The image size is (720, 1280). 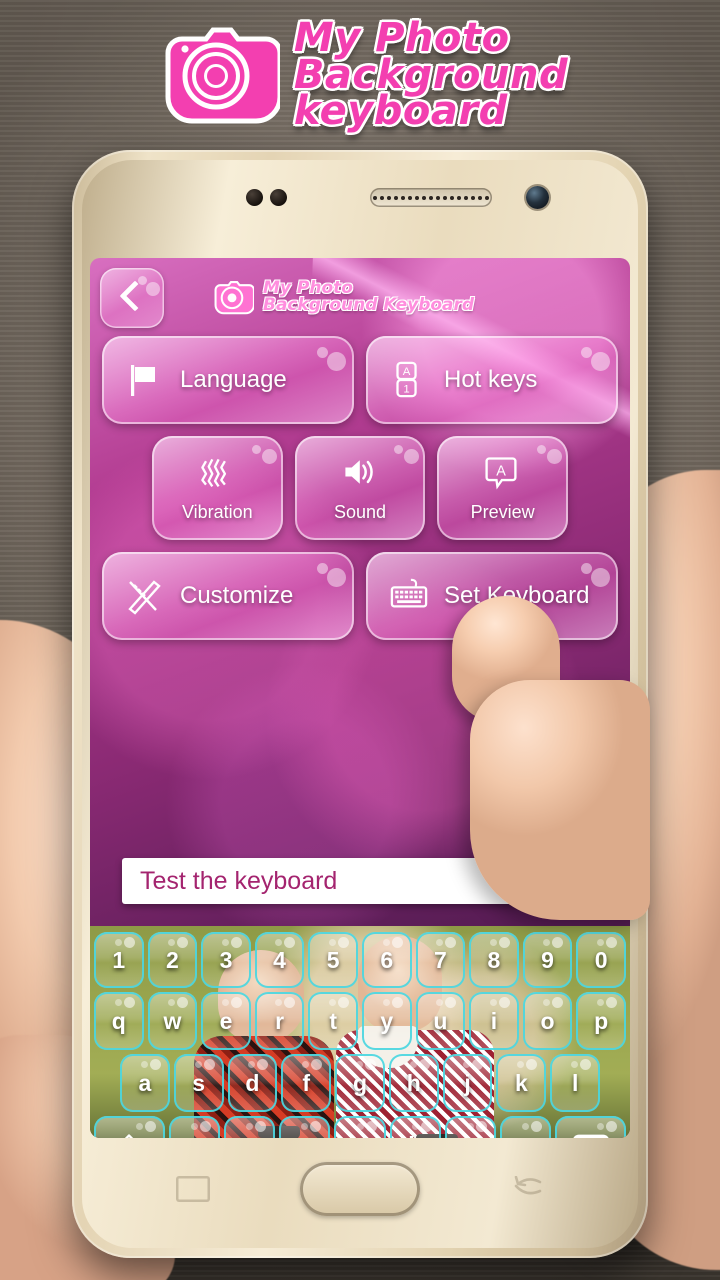 I want to click on key-7: 7, so click(x=440, y=960).